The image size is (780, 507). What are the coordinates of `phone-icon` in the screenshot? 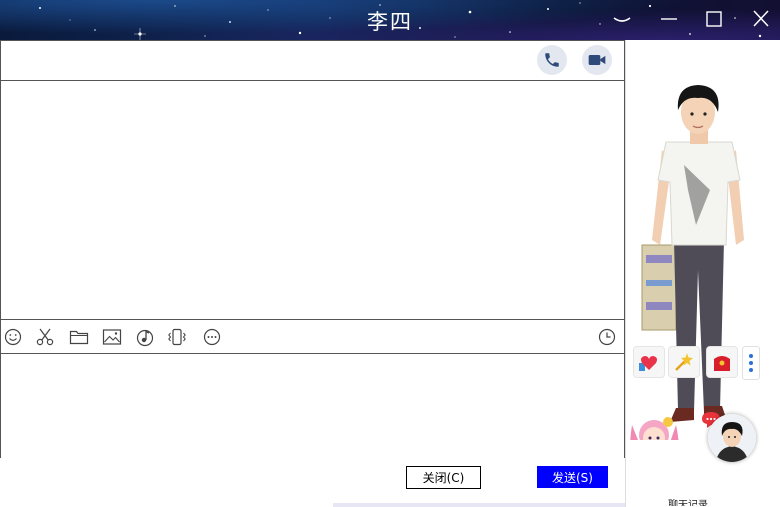 It's located at (552, 60).